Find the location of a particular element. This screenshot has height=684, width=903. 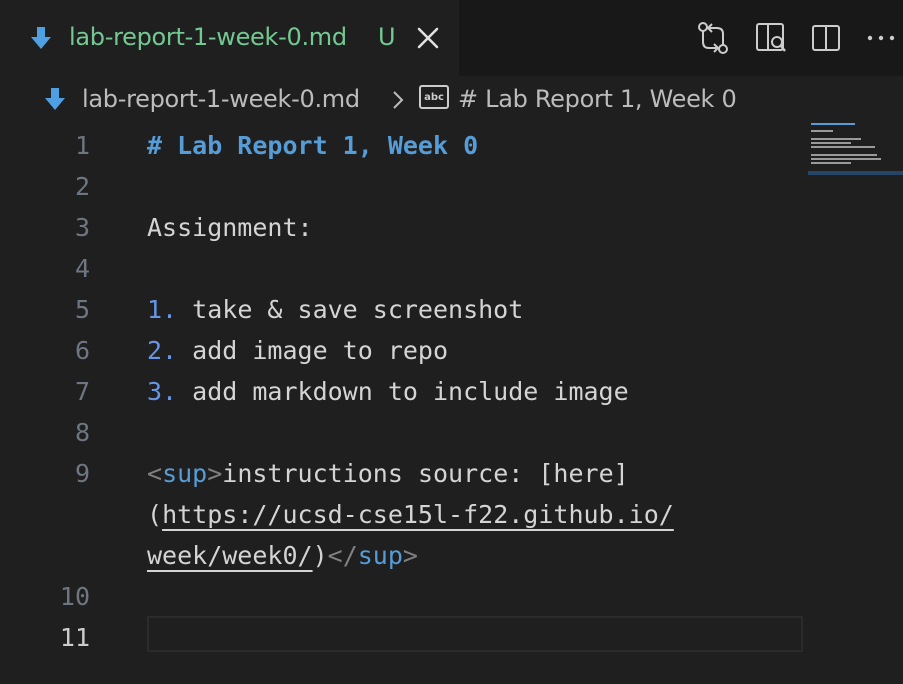

line-number: 10 is located at coordinates (74, 596).